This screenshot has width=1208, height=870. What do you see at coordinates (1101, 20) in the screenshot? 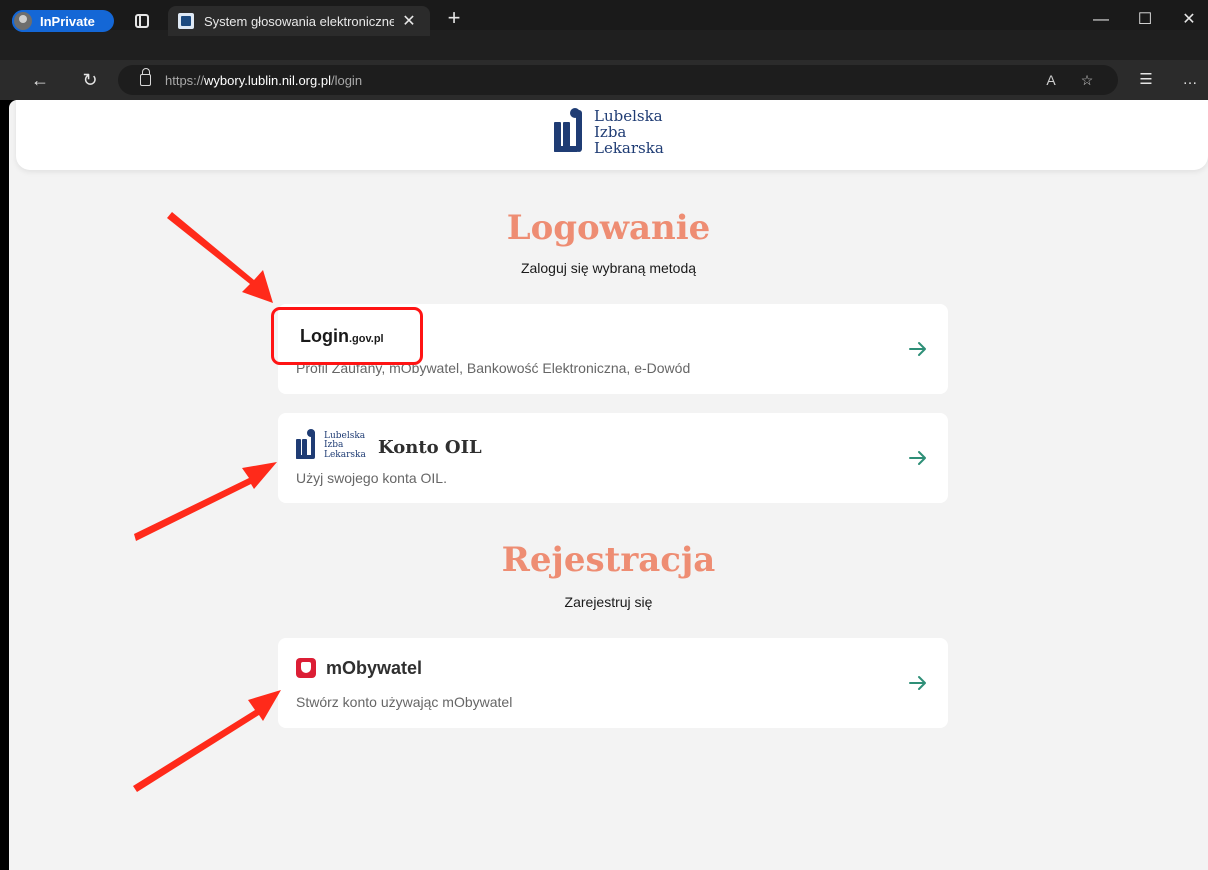
I see `minimize-button: —` at bounding box center [1101, 20].